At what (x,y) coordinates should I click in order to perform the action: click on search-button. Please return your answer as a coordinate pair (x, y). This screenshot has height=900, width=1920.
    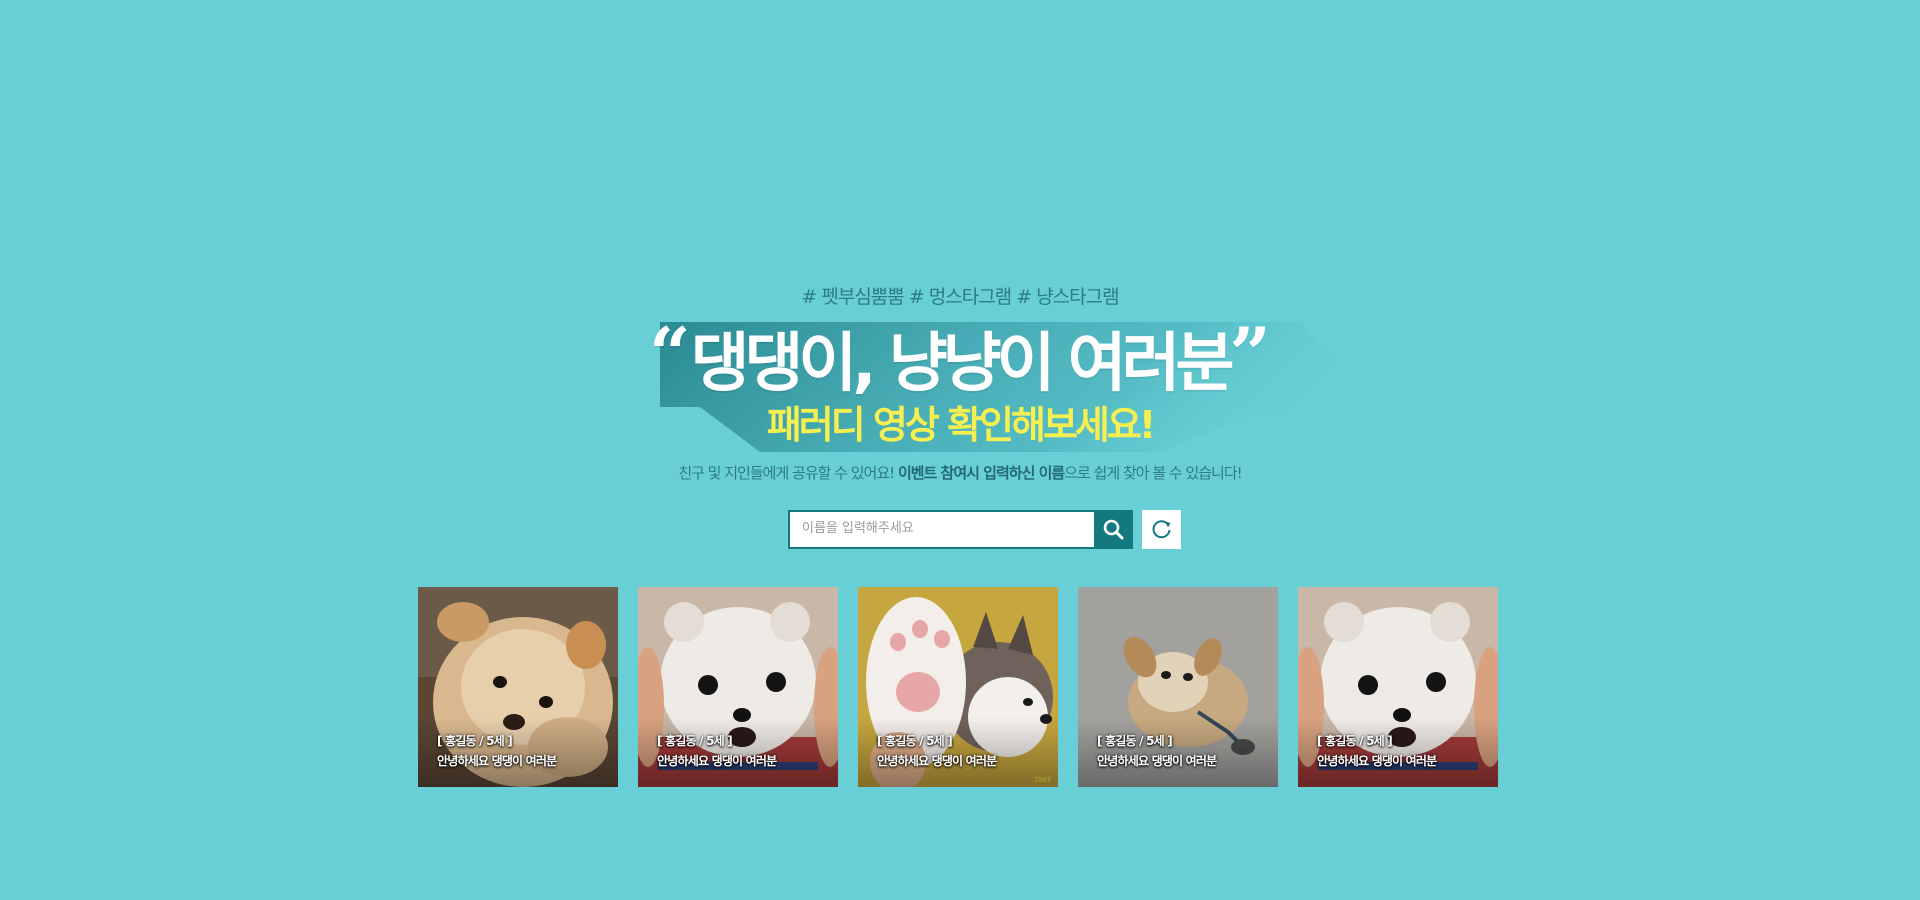
    Looking at the image, I should click on (1113, 529).